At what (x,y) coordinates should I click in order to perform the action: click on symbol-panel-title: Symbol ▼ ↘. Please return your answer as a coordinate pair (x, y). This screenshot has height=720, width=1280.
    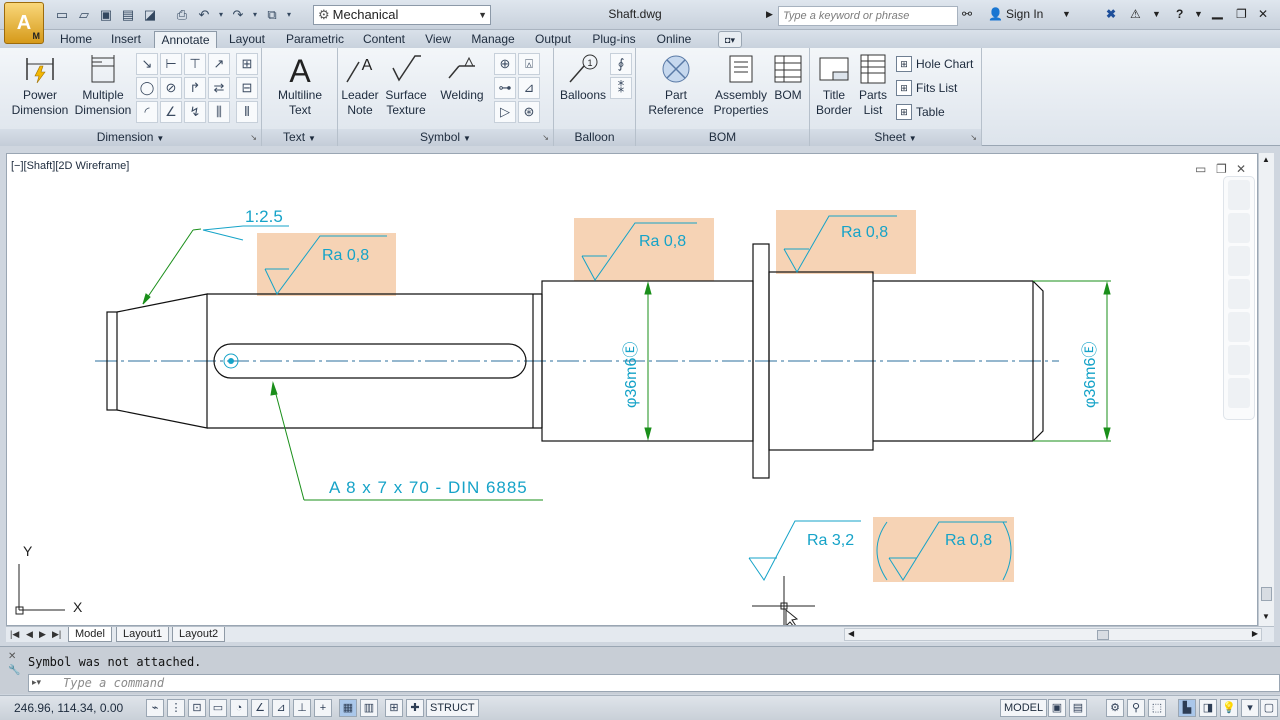
    Looking at the image, I should click on (445, 137).